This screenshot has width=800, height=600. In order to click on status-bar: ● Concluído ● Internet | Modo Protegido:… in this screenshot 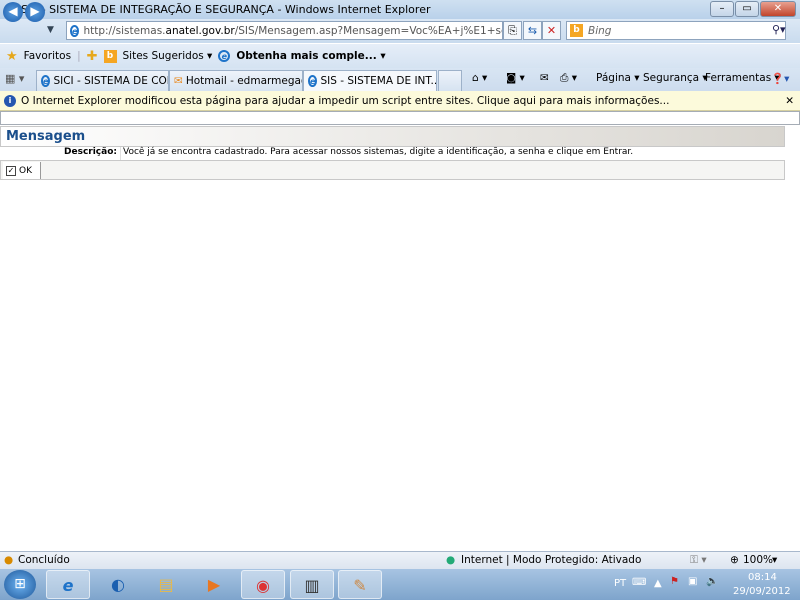, I will do `click(400, 560)`.